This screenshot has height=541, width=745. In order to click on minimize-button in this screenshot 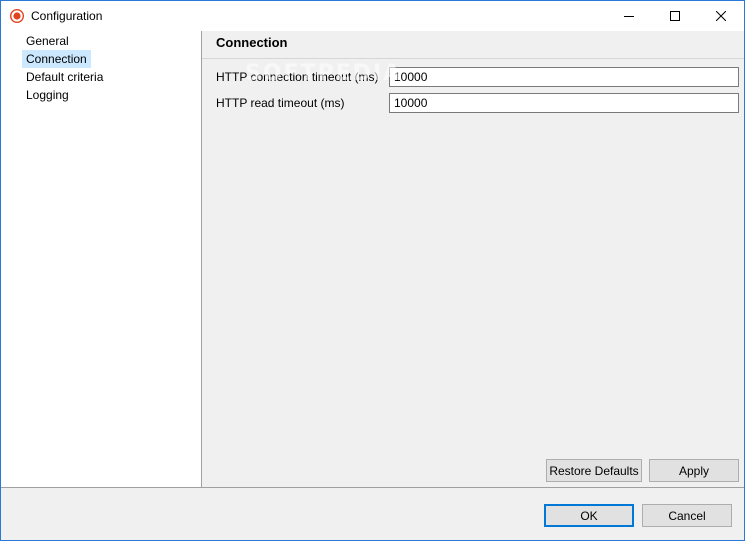, I will do `click(629, 16)`.